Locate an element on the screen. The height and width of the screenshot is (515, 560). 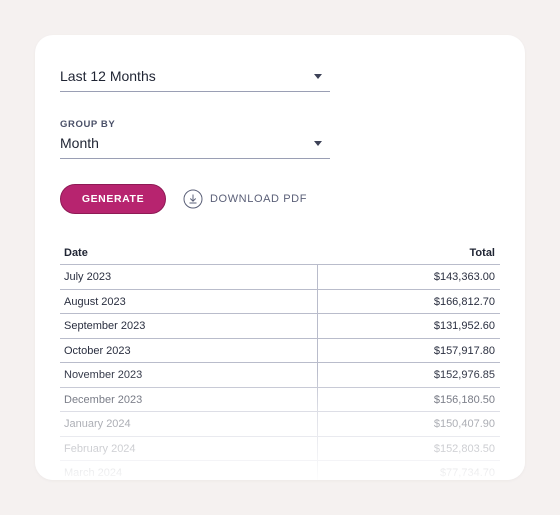
date-range-value: Last 12 Months is located at coordinates (108, 76).